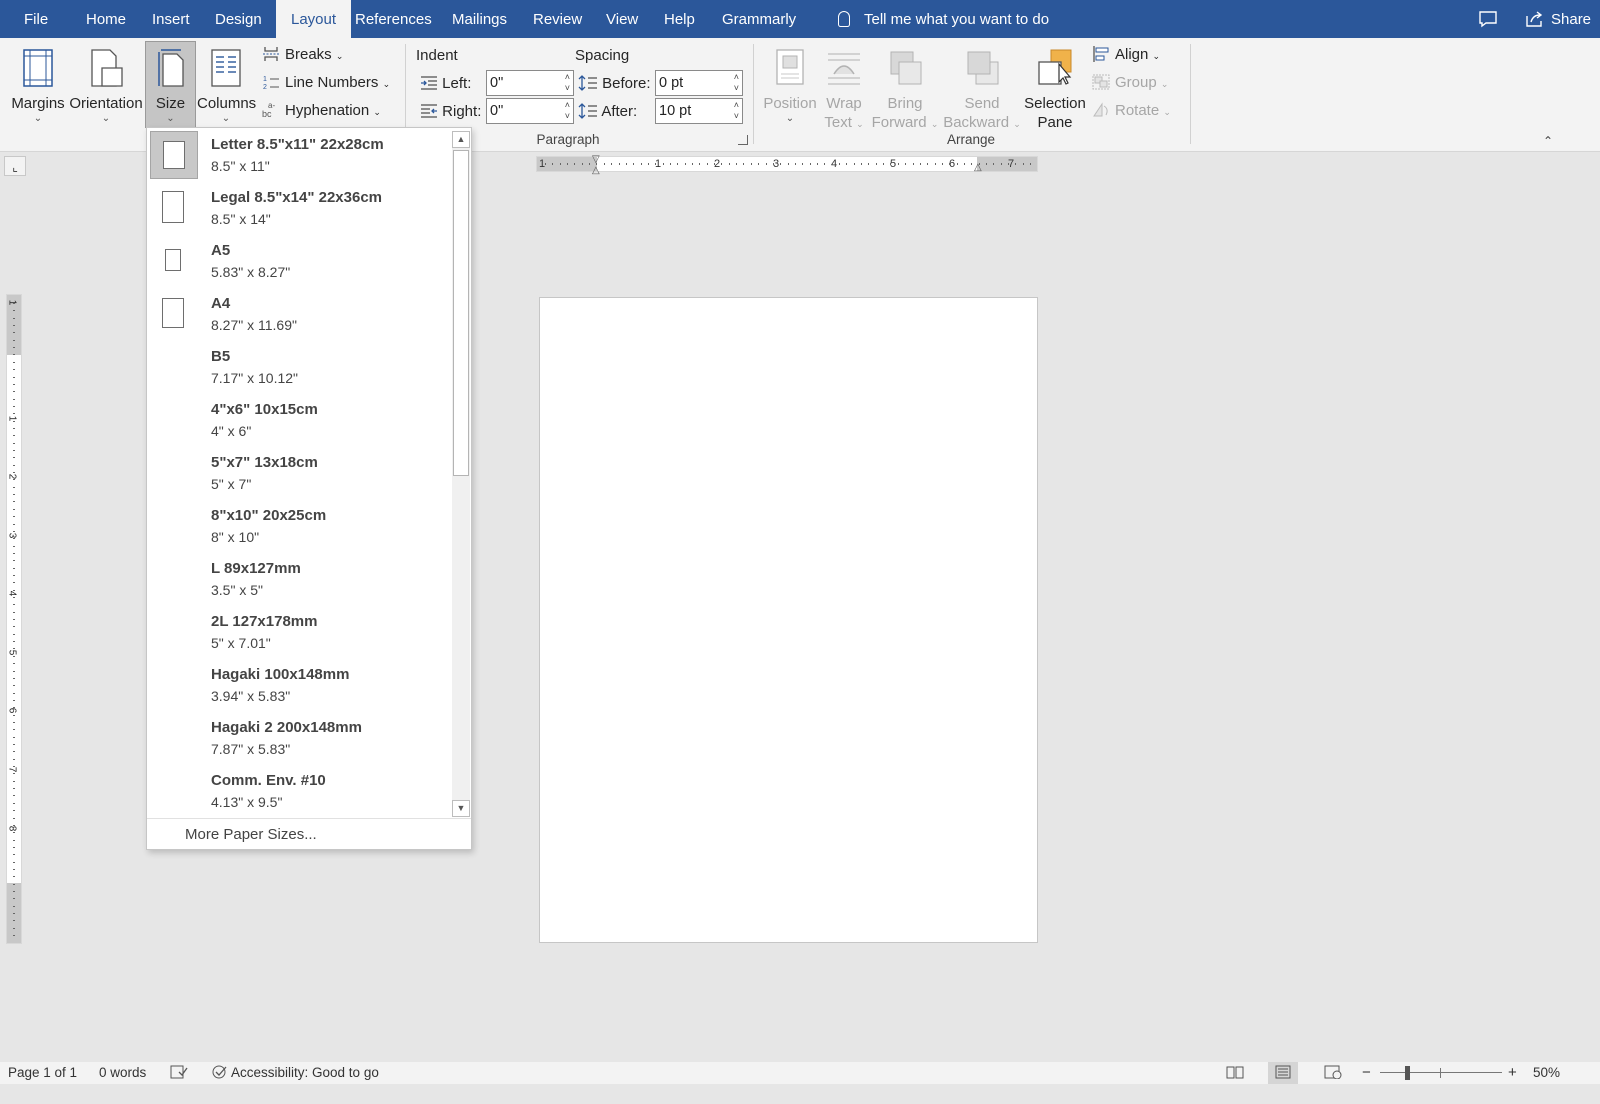  Describe the element at coordinates (299, 684) in the screenshot. I see `paper-size-item: Hagaki 100x148mm 3.94" x 5.83"` at that location.